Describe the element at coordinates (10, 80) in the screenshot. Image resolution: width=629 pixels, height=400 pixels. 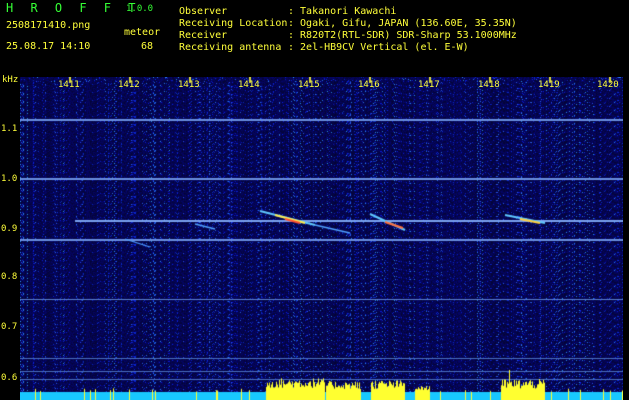
I see `y-axis-unit: kHz` at that location.